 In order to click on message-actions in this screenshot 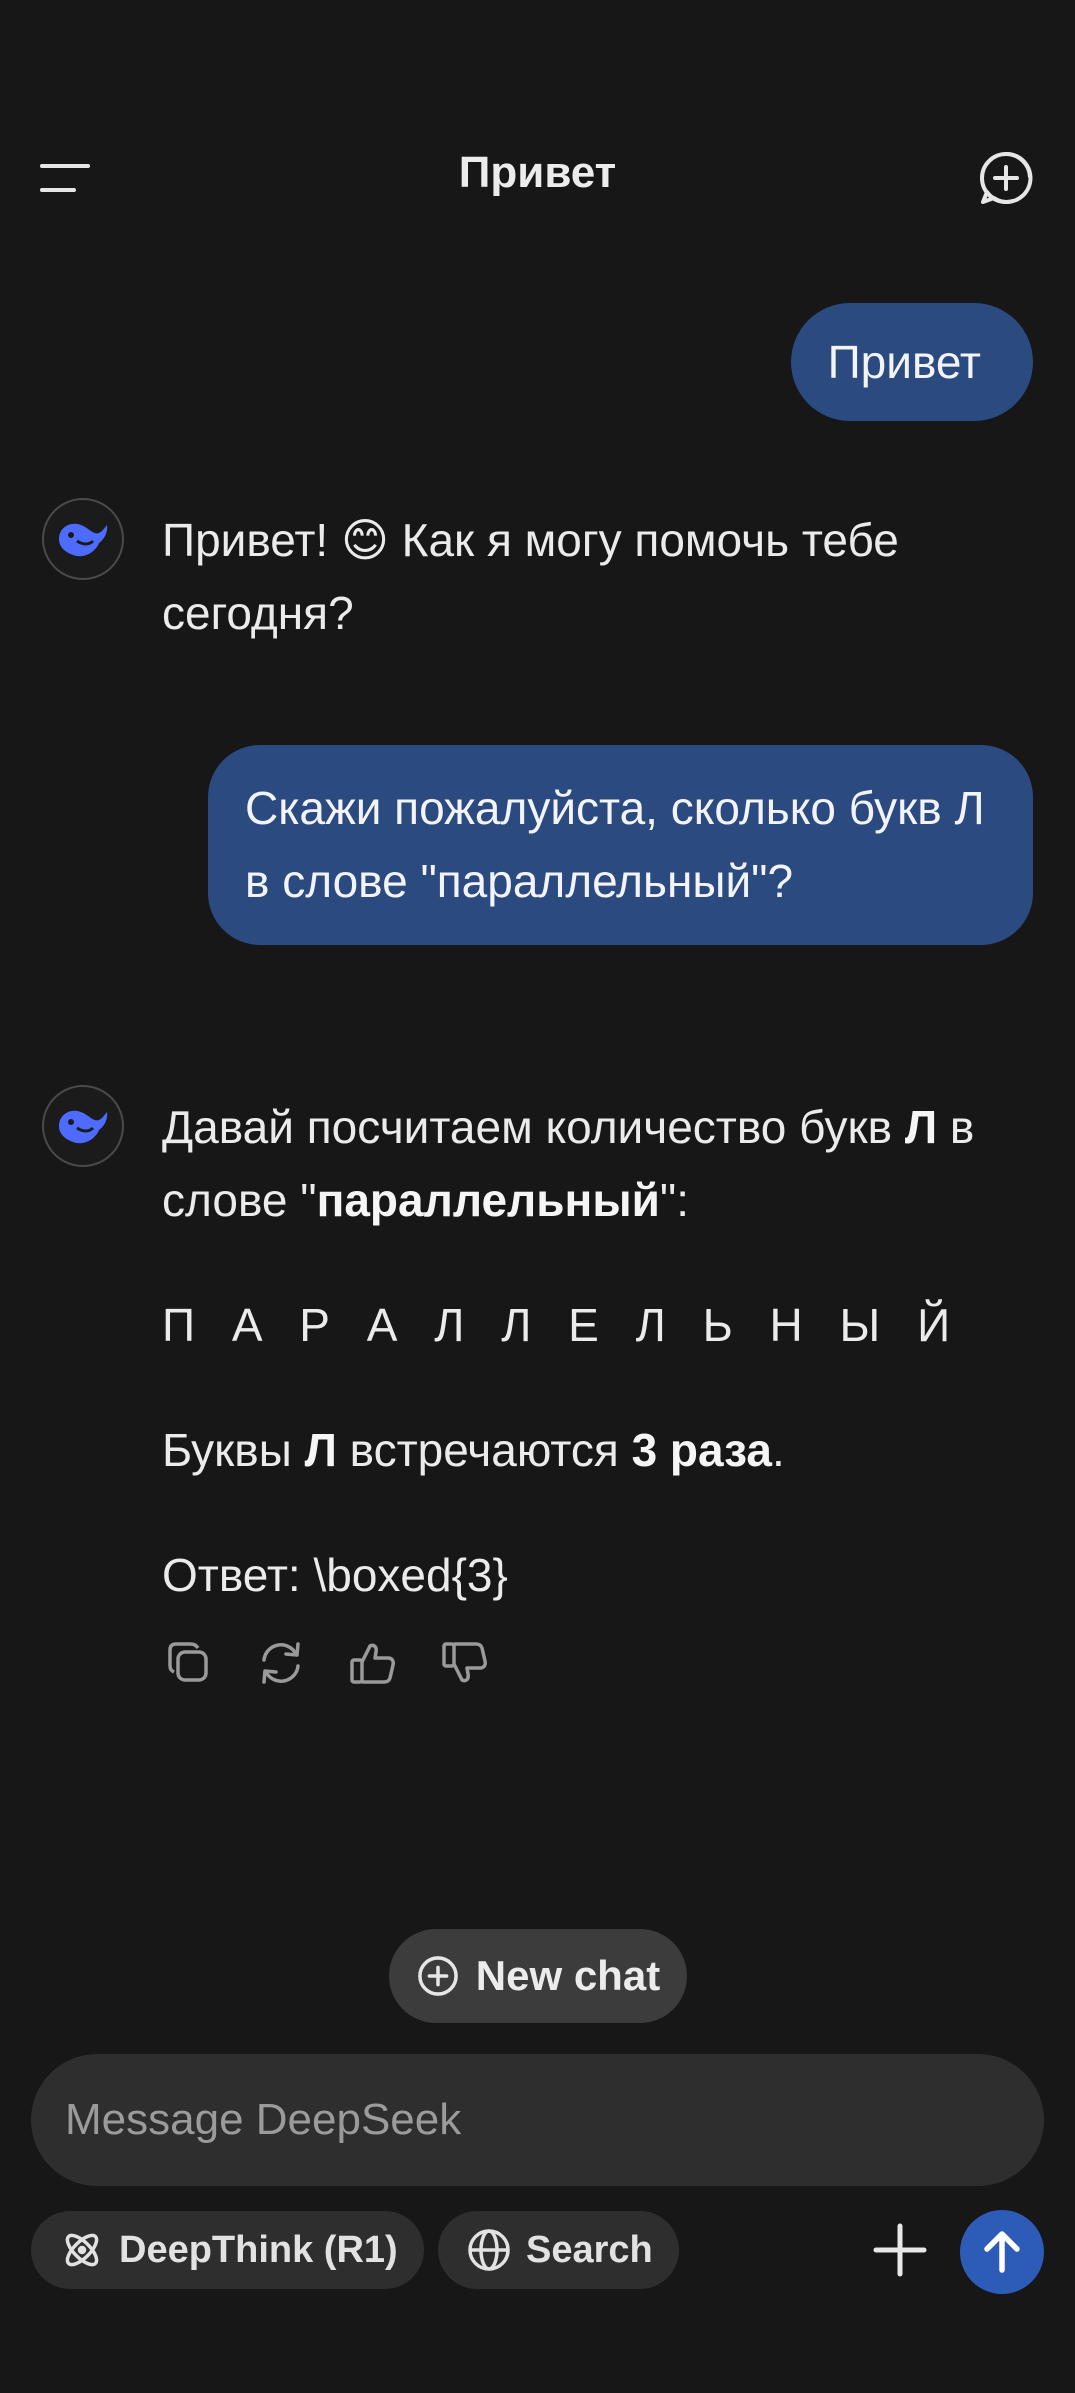, I will do `click(327, 1663)`.